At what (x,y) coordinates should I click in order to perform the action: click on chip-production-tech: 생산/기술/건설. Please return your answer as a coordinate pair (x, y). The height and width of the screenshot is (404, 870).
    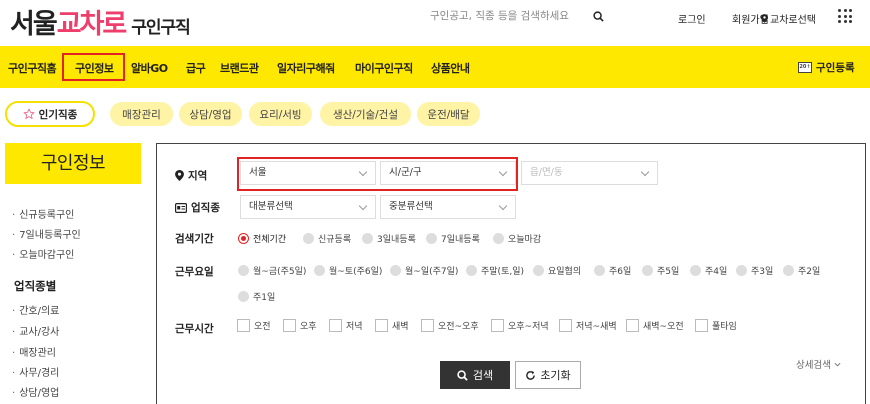
    Looking at the image, I should click on (365, 114).